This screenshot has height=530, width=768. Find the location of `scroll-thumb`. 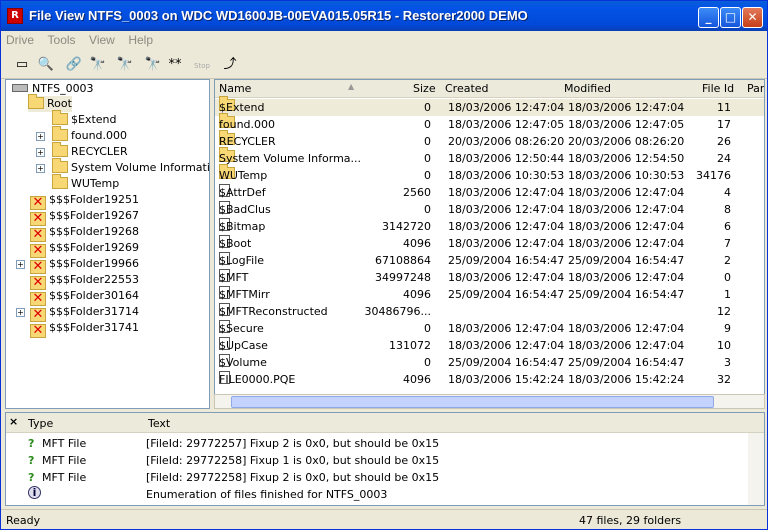

scroll-thumb is located at coordinates (472, 402).